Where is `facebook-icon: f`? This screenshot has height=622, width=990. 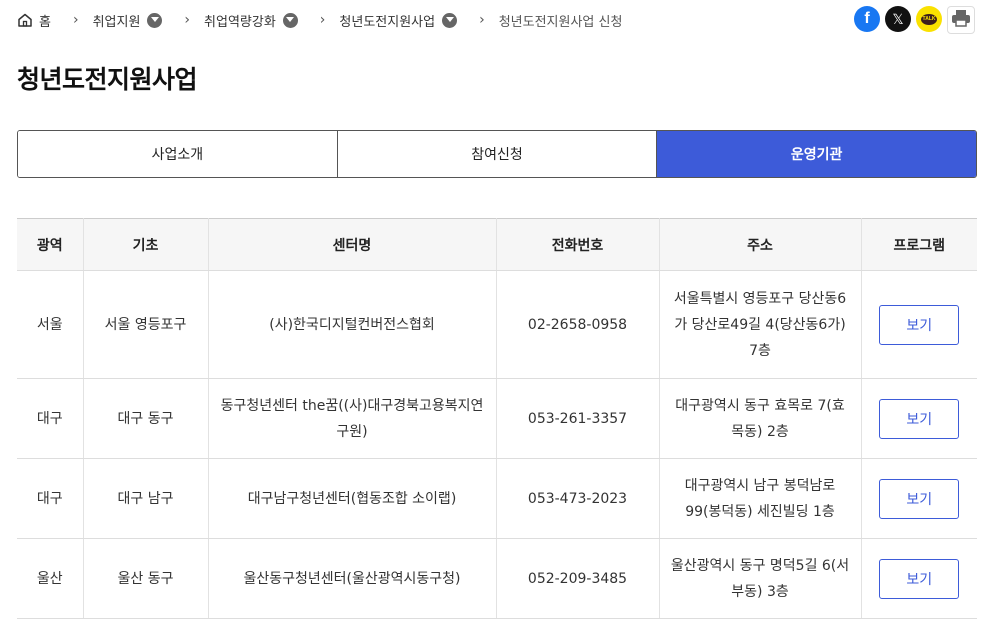 facebook-icon: f is located at coordinates (867, 18).